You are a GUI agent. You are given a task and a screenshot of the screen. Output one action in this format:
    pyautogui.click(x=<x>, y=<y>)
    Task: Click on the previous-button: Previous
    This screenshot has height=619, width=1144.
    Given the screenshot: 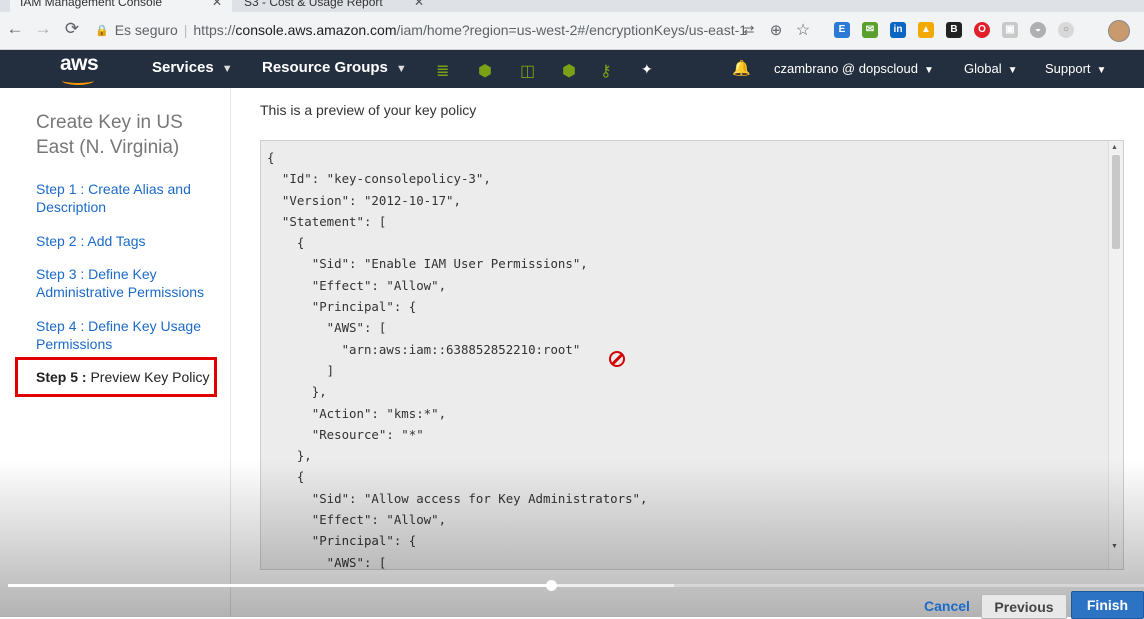 What is the action you would take?
    pyautogui.click(x=1024, y=606)
    